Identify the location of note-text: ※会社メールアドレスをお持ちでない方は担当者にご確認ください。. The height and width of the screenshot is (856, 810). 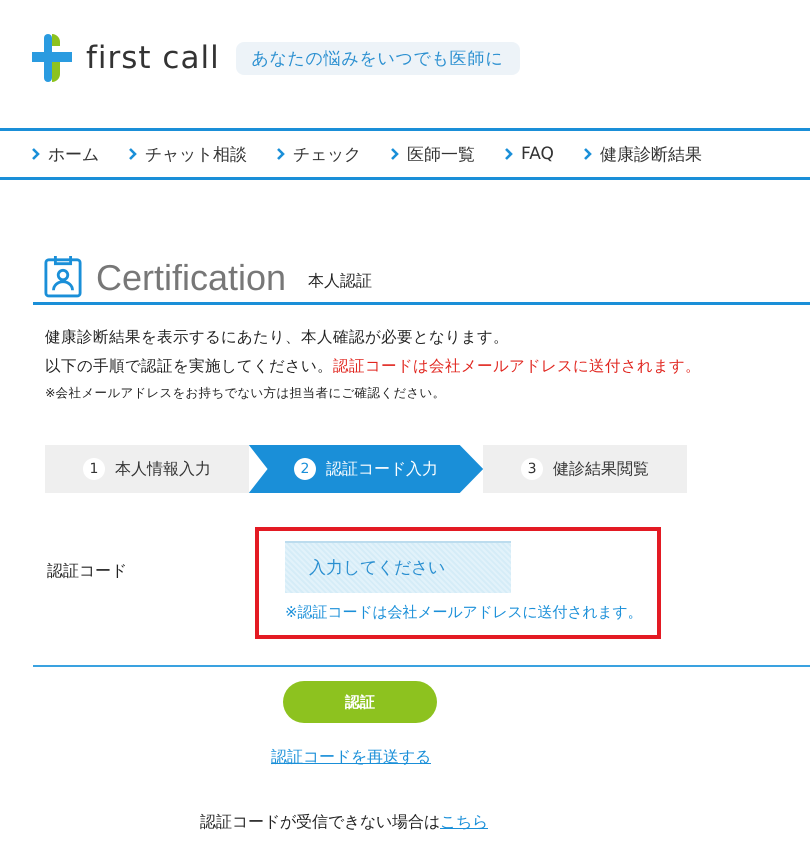
(245, 393).